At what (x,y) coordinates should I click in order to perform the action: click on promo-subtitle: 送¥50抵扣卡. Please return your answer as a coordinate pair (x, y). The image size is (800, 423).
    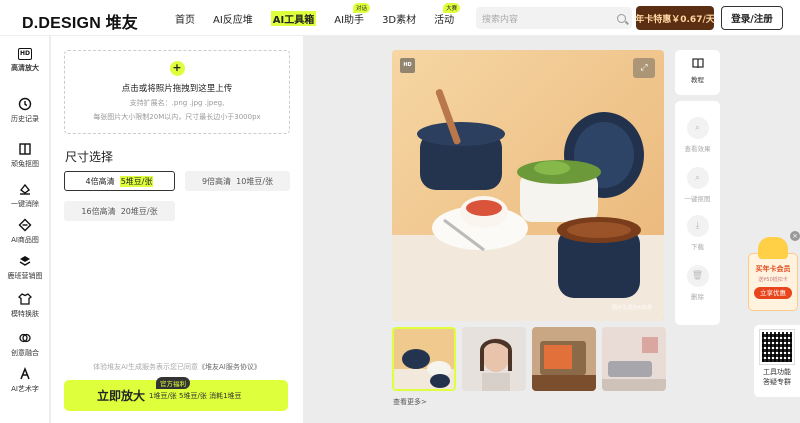
    Looking at the image, I should click on (773, 280).